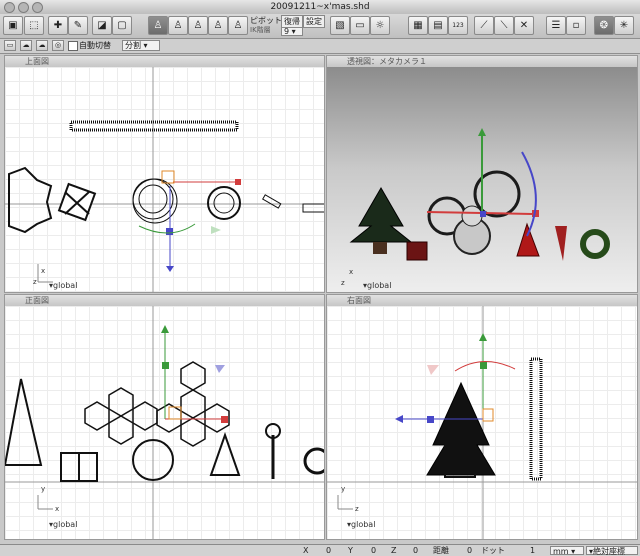 The width and height of the screenshot is (640, 556). What do you see at coordinates (624, 25) in the screenshot?
I see `sparkle-icon: ✳` at bounding box center [624, 25].